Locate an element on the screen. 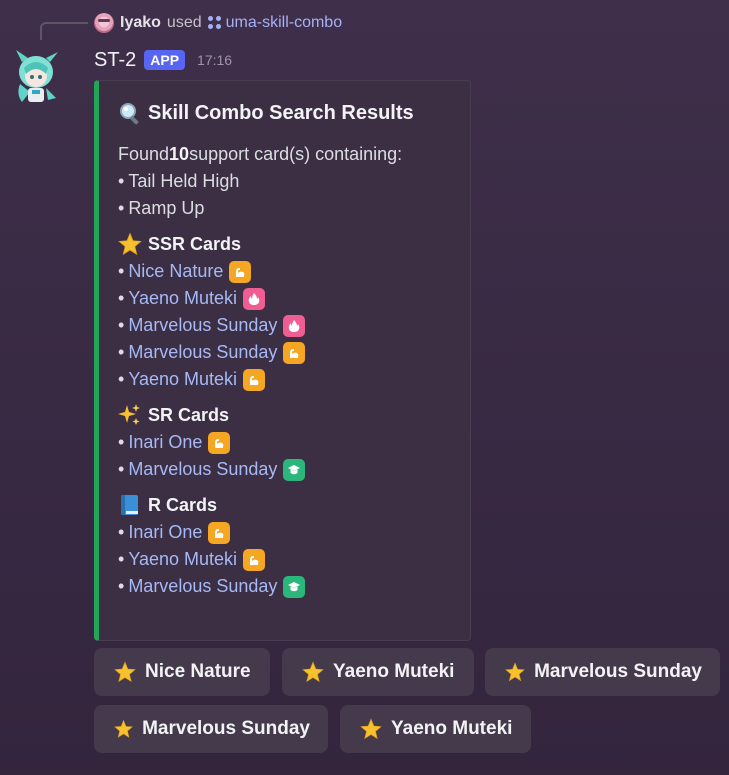  button-label: Nice Nature is located at coordinates (198, 671).